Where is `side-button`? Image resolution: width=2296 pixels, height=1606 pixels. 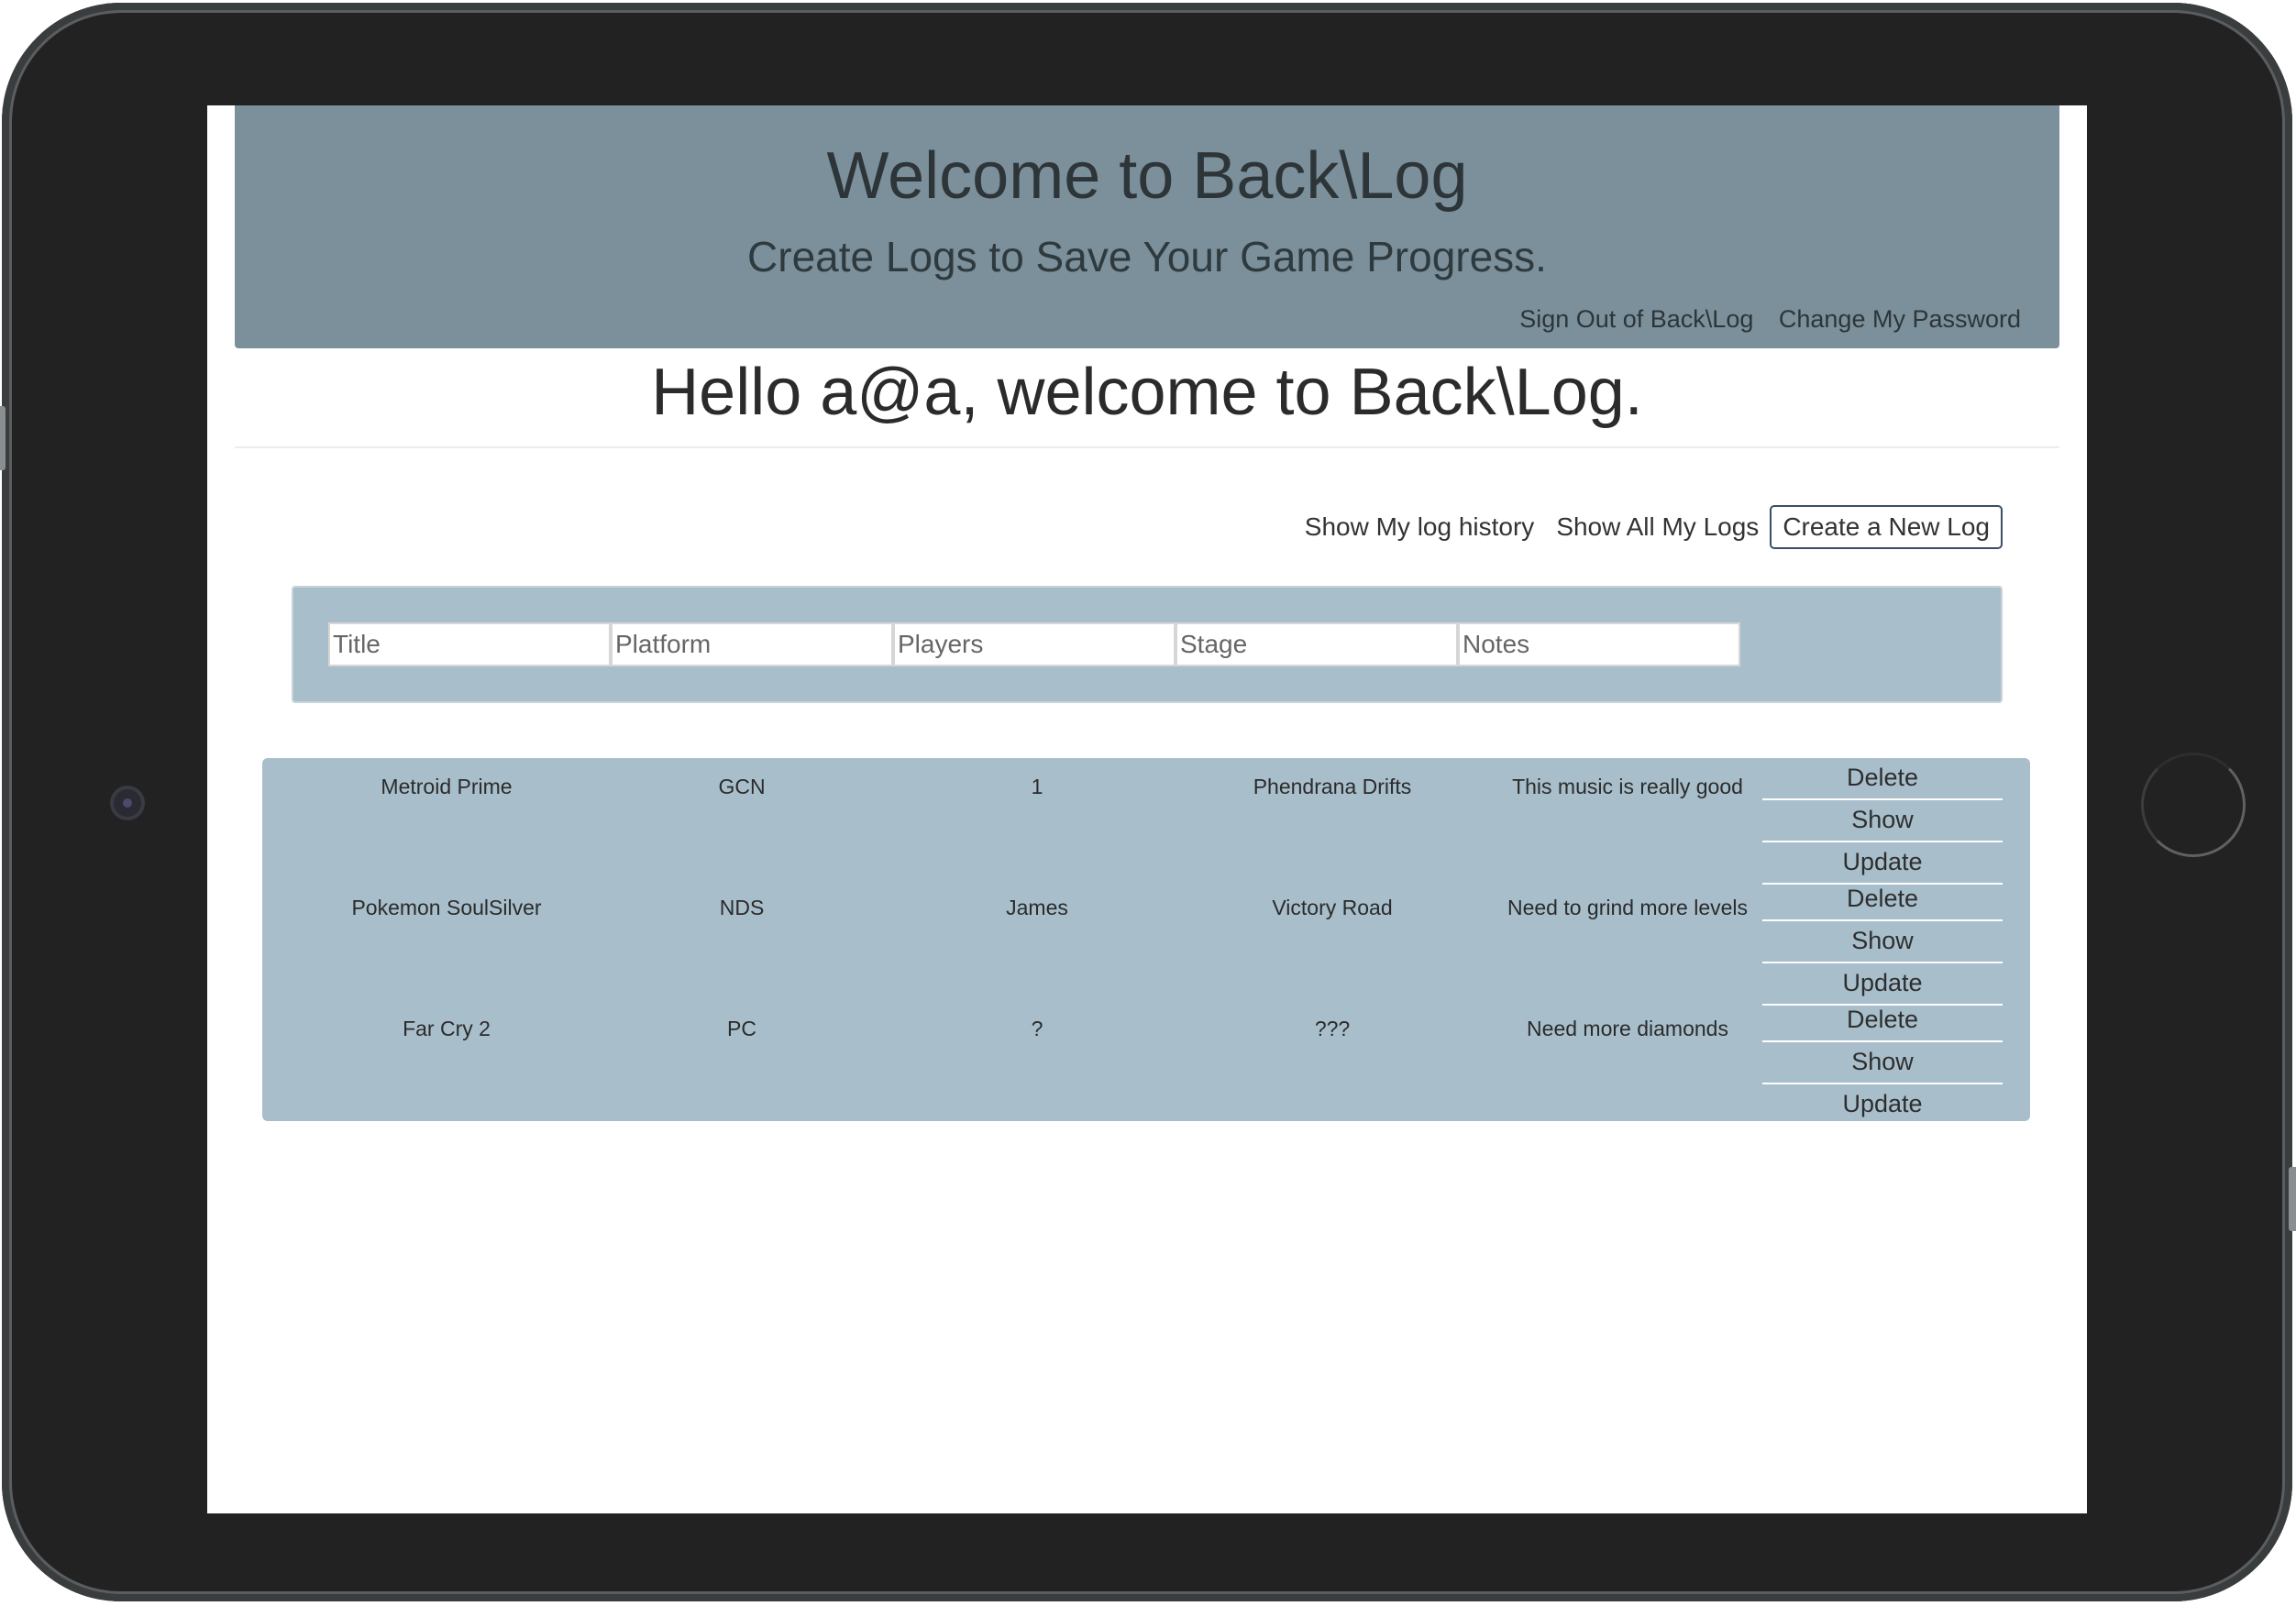
side-button is located at coordinates (2292, 1199).